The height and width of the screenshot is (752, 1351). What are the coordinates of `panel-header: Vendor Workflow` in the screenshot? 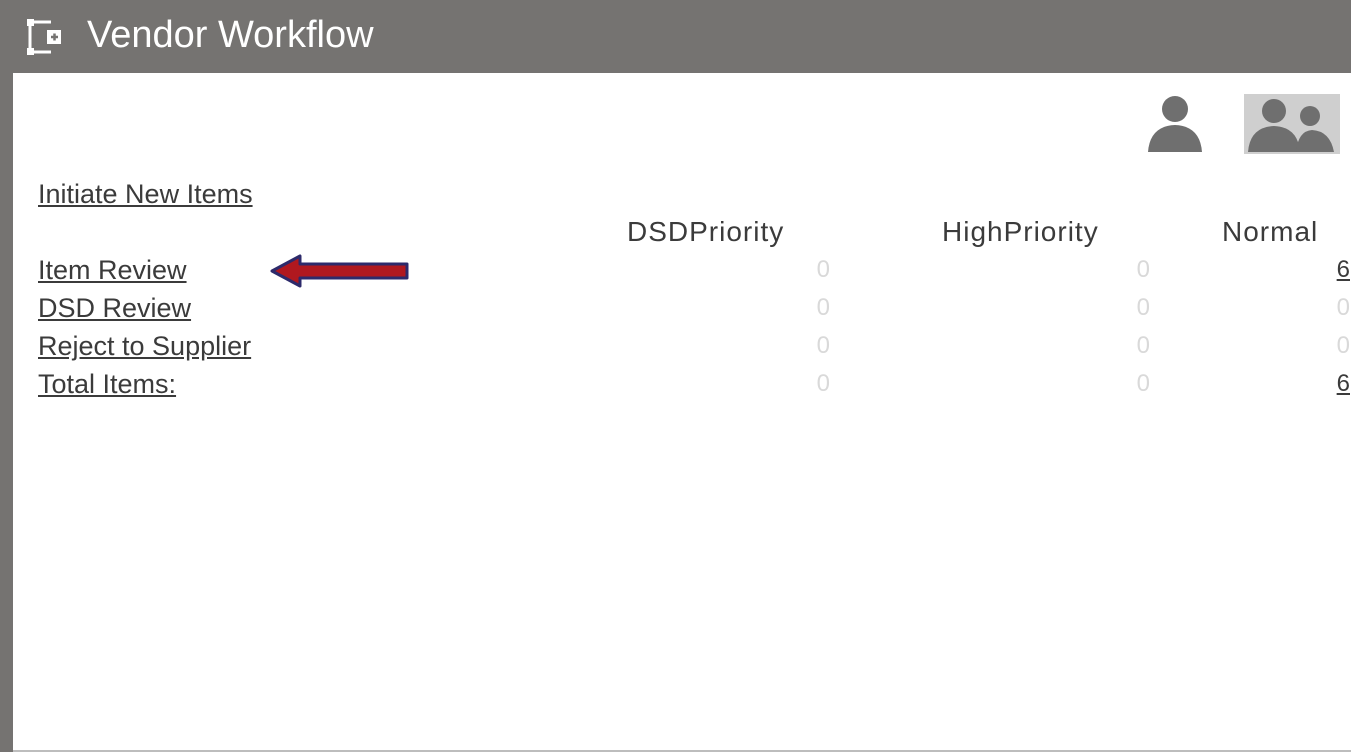 It's located at (675, 36).